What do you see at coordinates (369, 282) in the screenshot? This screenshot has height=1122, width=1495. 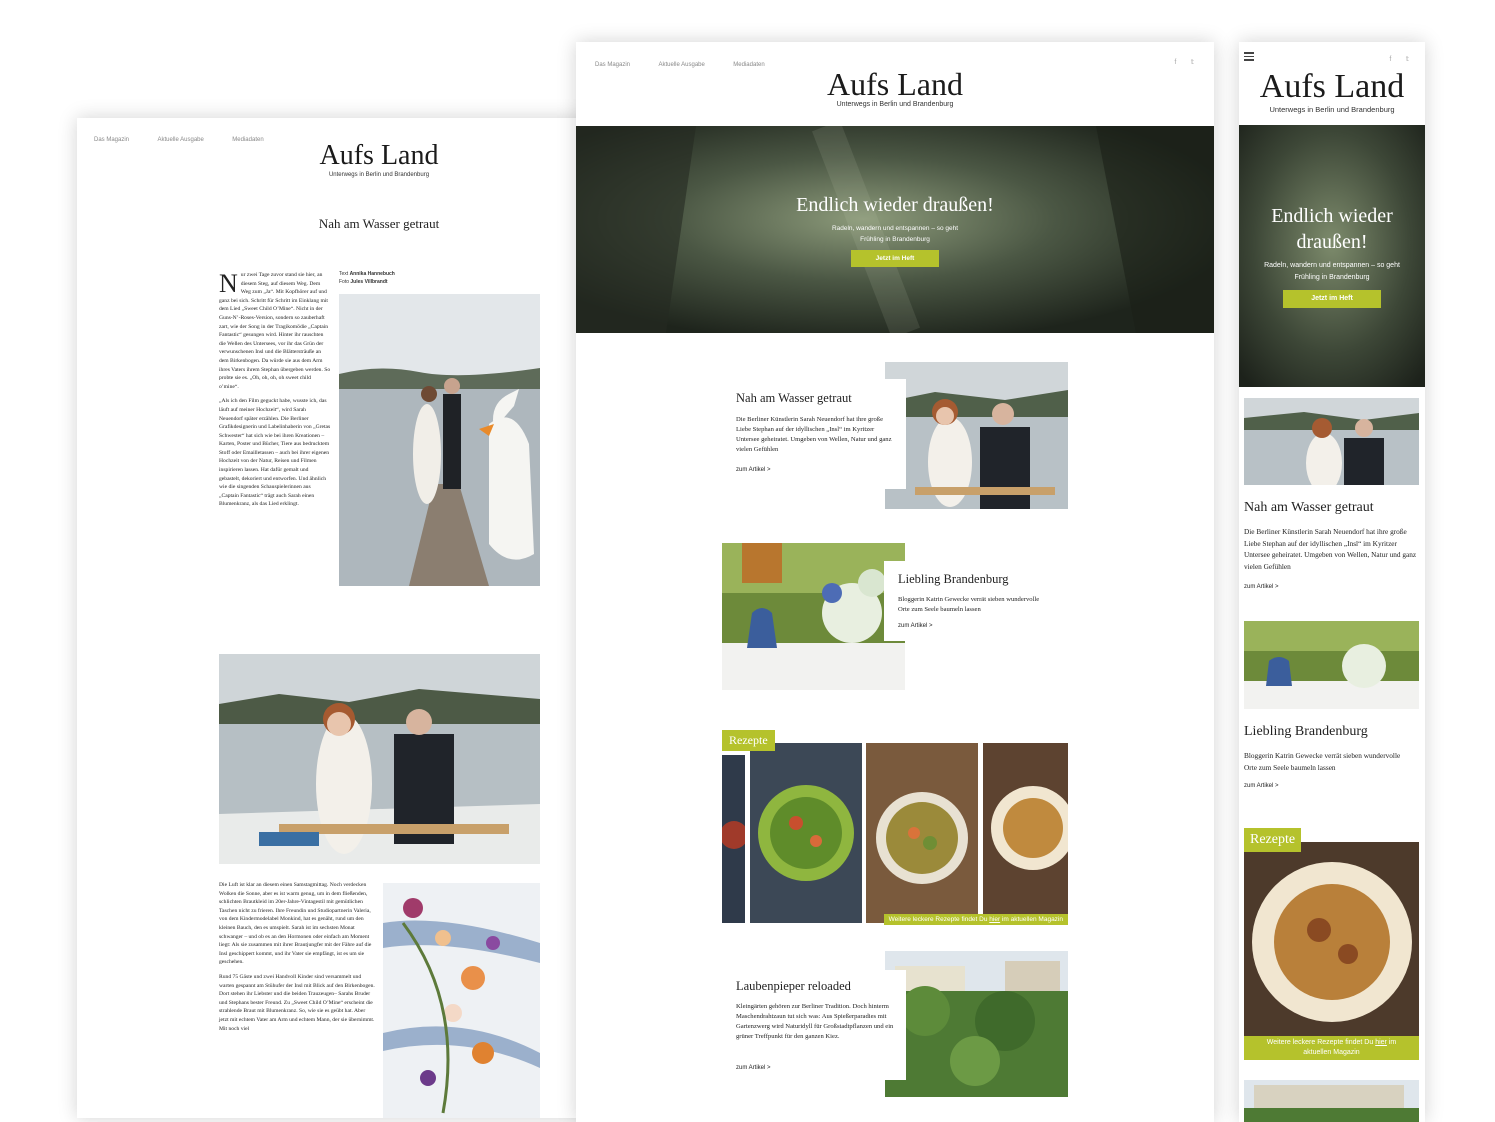 I see `credit-photographer: Jules Villbrandt` at bounding box center [369, 282].